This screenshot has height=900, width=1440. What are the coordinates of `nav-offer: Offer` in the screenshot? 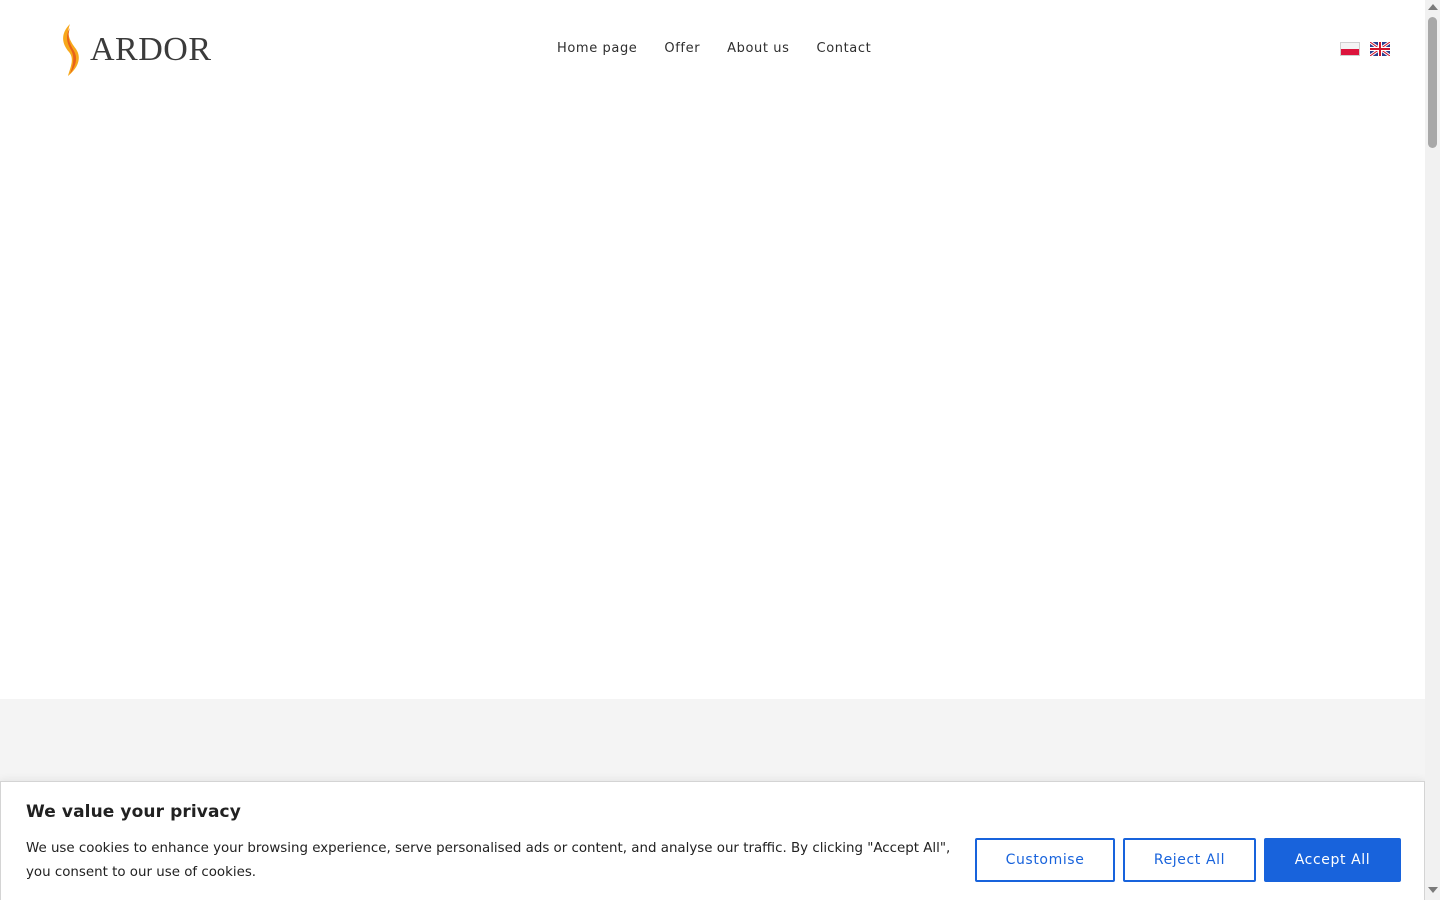 It's located at (682, 49).